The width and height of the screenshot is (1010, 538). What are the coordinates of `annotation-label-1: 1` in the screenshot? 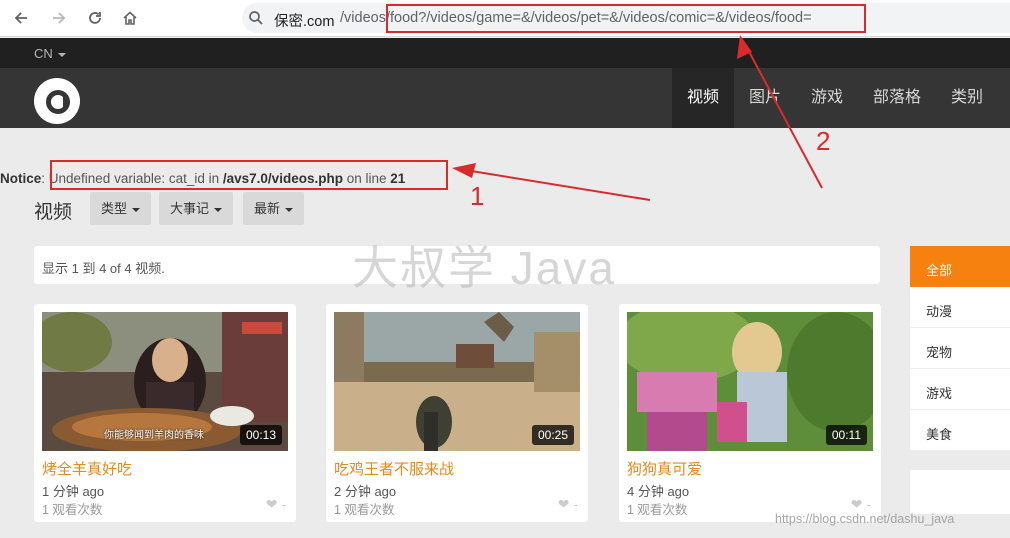 It's located at (477, 196).